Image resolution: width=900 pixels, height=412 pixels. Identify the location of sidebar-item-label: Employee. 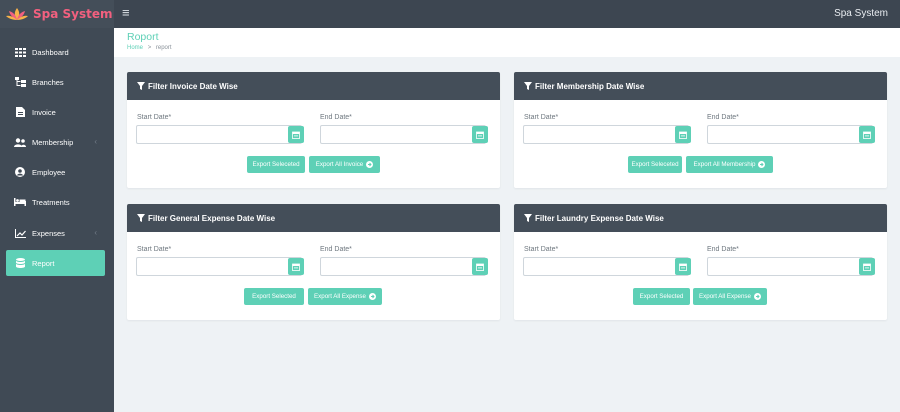
(49, 172).